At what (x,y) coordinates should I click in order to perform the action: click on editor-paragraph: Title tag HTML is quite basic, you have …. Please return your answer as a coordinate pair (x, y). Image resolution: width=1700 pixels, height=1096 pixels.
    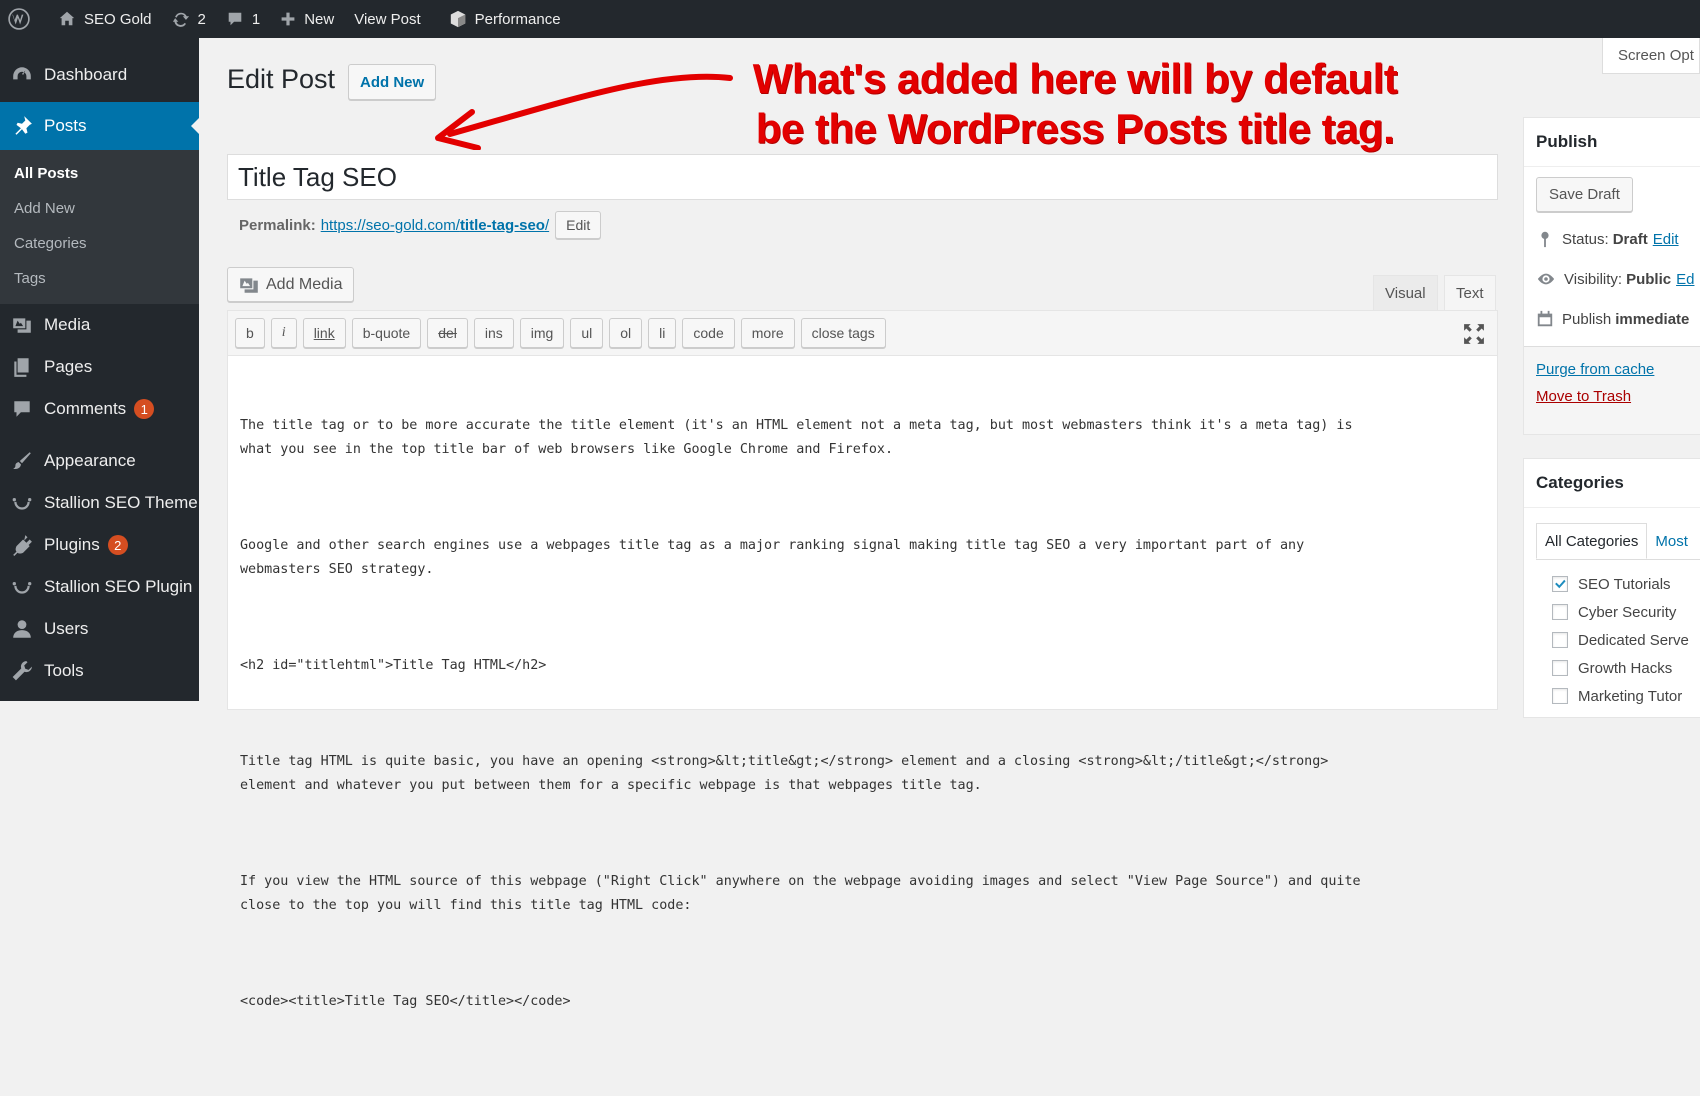
    Looking at the image, I should click on (784, 773).